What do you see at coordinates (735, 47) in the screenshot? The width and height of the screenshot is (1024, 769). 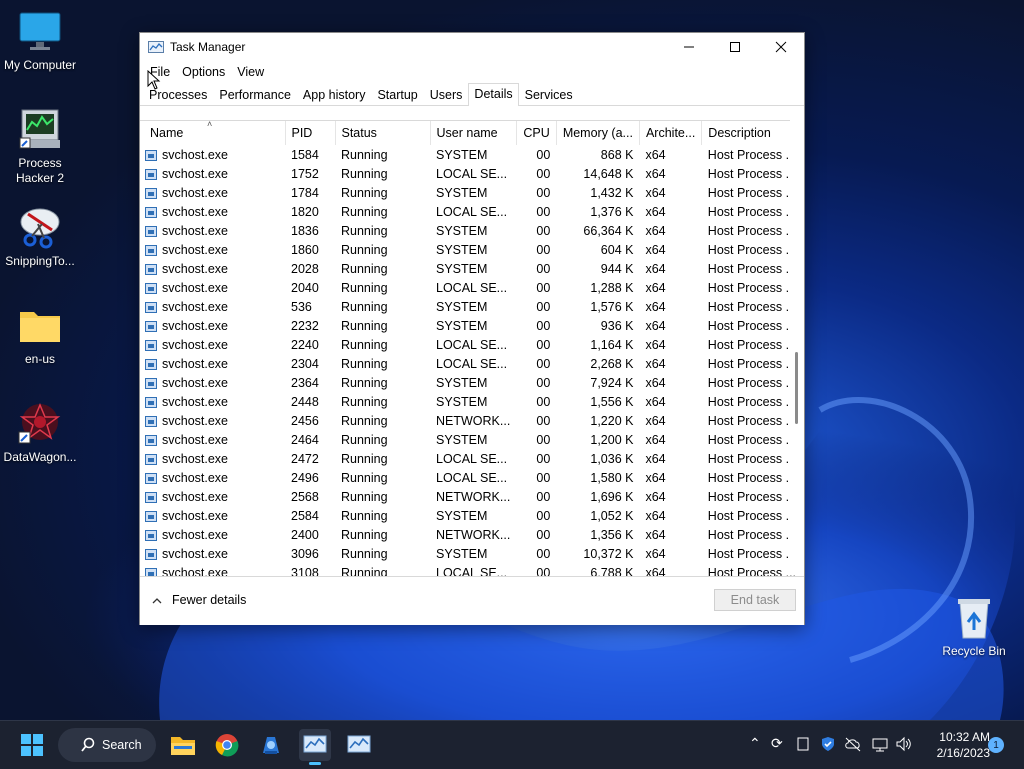 I see `maximize-button` at bounding box center [735, 47].